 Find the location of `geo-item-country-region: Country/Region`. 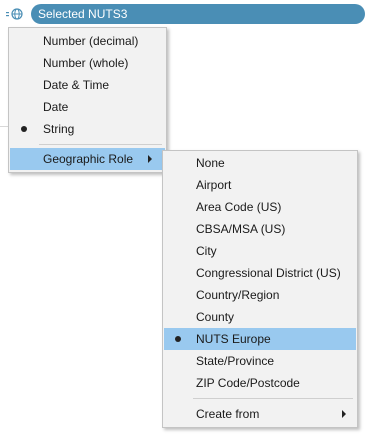

geo-item-country-region: Country/Region is located at coordinates (260, 295).